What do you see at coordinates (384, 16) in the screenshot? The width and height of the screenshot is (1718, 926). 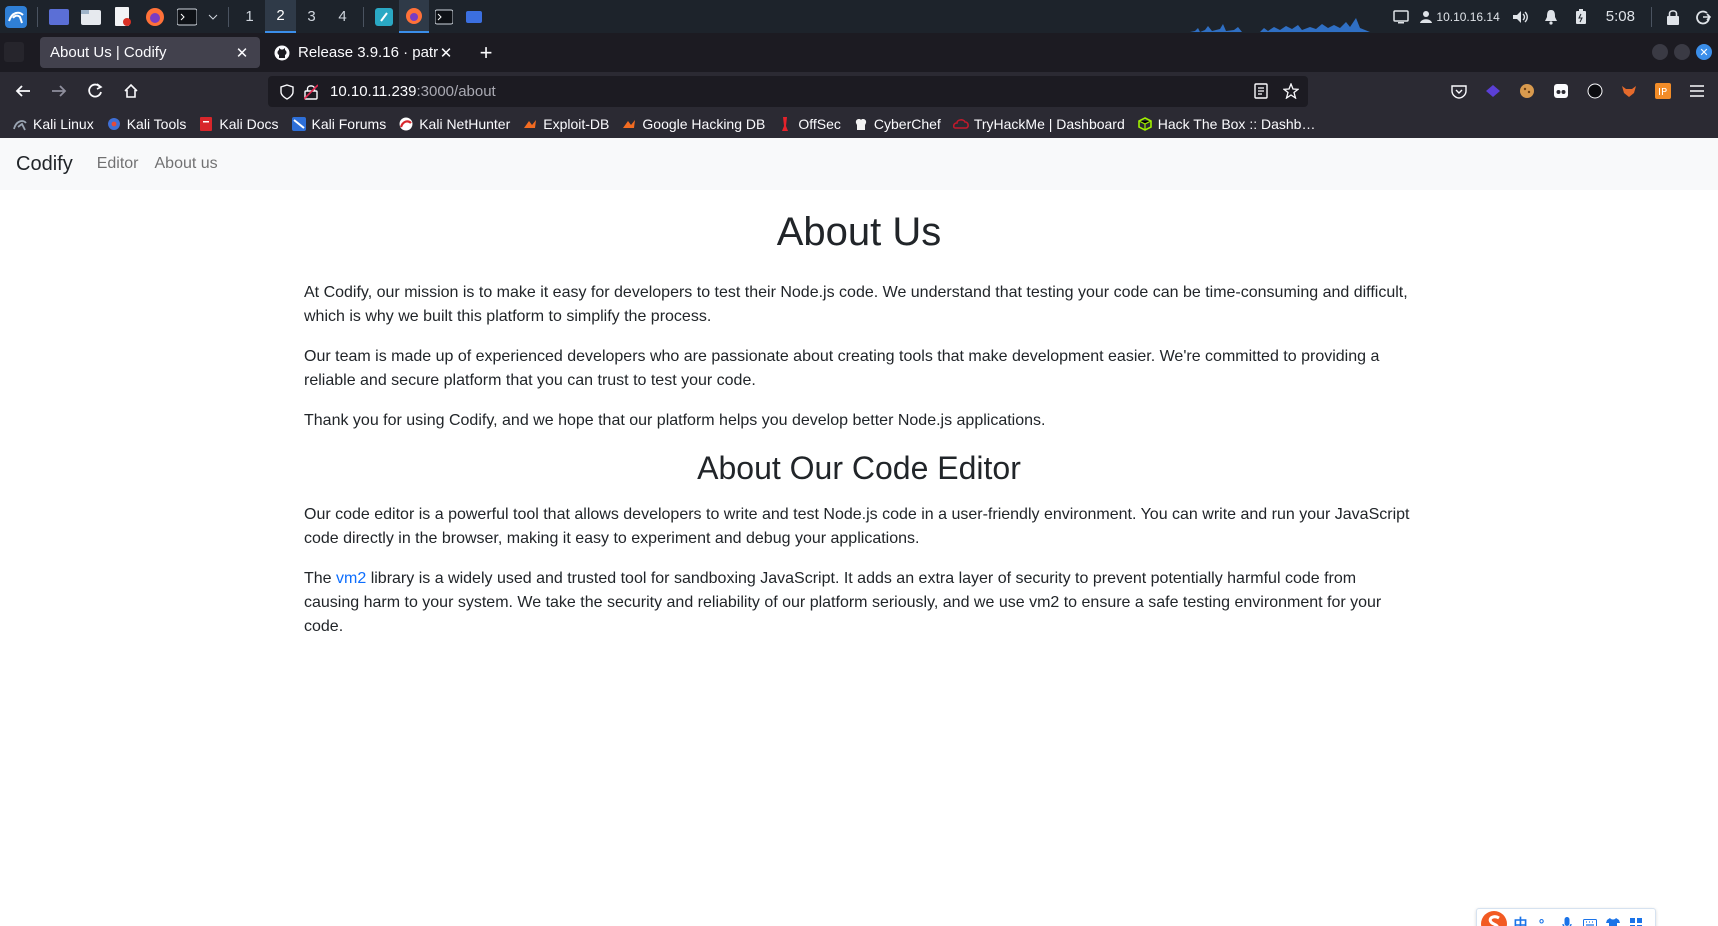 I see `taskbar-app-editor` at bounding box center [384, 16].